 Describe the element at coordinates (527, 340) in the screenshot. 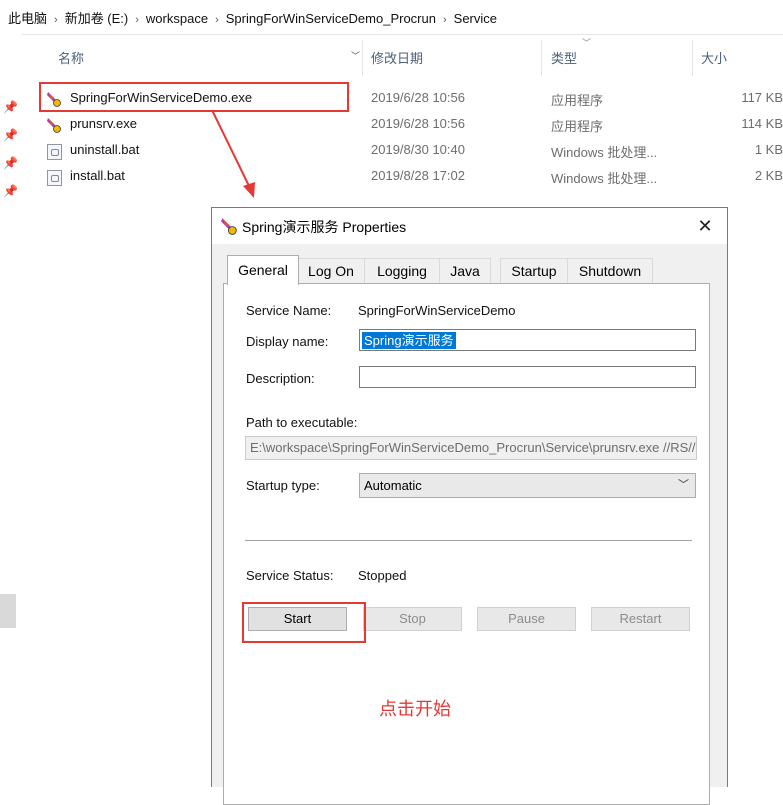

I see `display-name-input: Spring演示服务` at that location.